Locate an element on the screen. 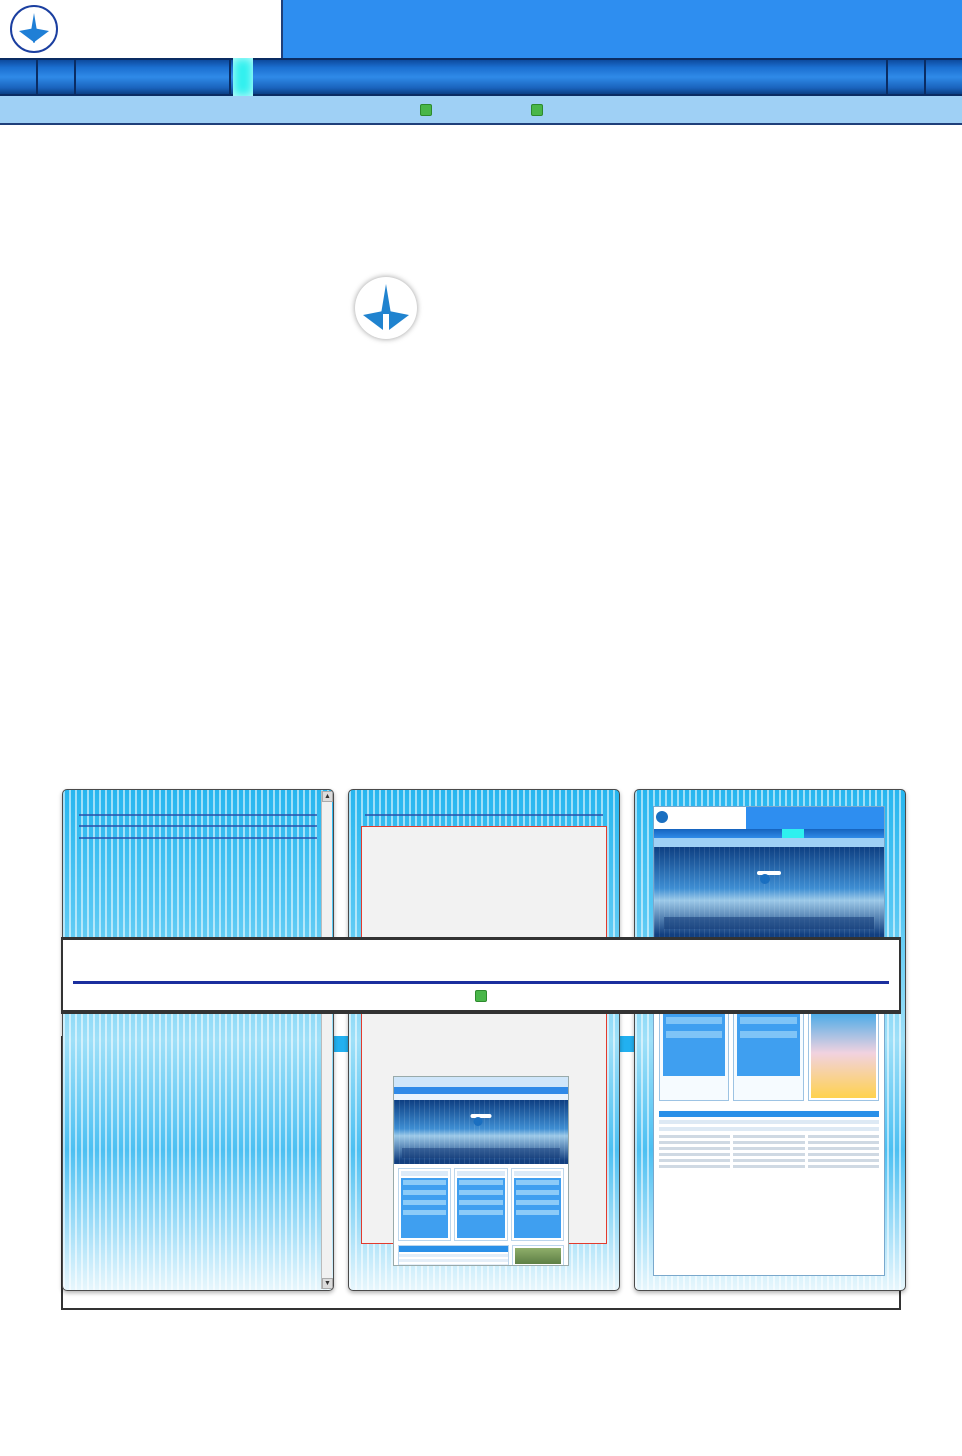 The width and height of the screenshot is (962, 1456). home-section-card is located at coordinates (481, 975).